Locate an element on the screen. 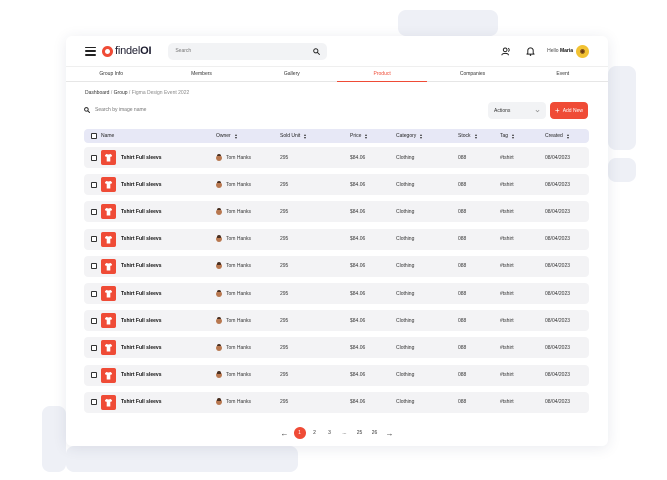 The image size is (667, 480). page-26: 26 is located at coordinates (375, 433).